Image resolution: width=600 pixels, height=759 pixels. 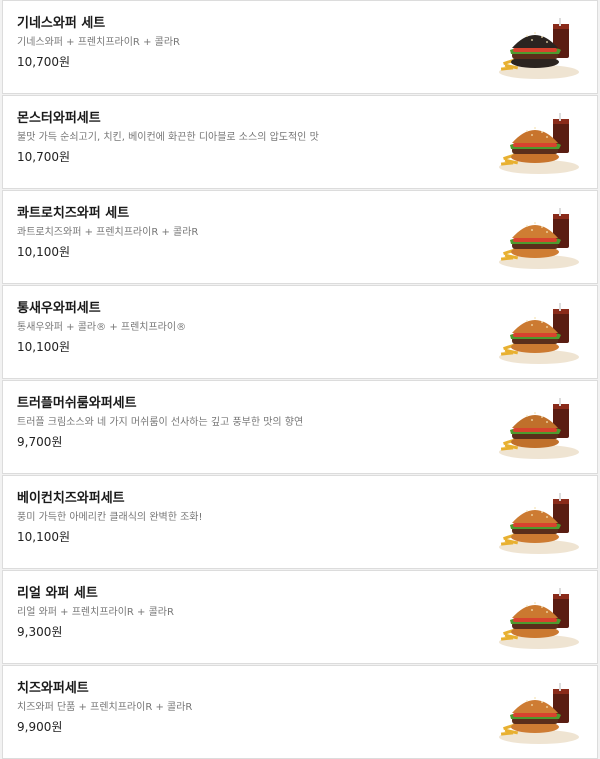 I want to click on menu-item-description: 기네스와퍼 + 프렌치프라이R + 콜라R, so click(x=98, y=42).